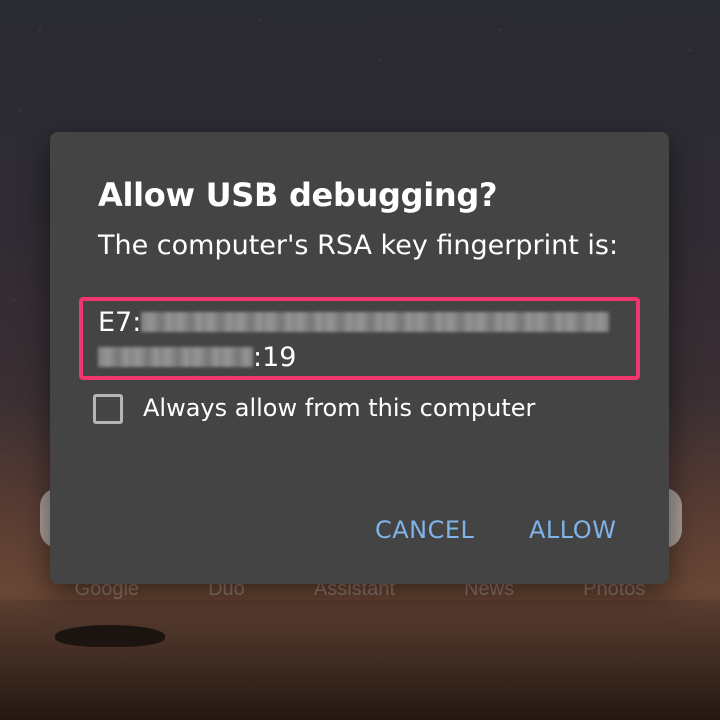  I want to click on fingerprint-line-2: :19, so click(197, 357).